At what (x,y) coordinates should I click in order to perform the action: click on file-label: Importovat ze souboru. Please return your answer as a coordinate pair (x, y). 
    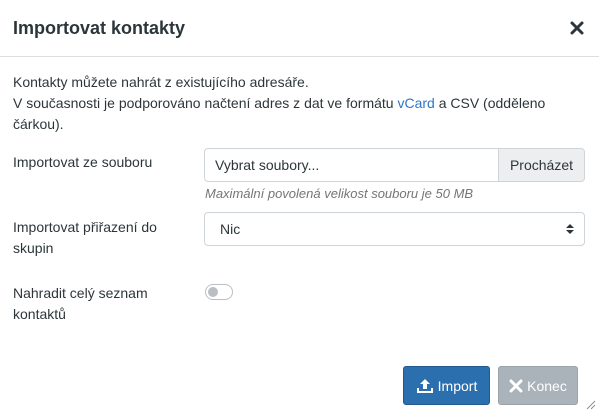
    Looking at the image, I should click on (83, 162).